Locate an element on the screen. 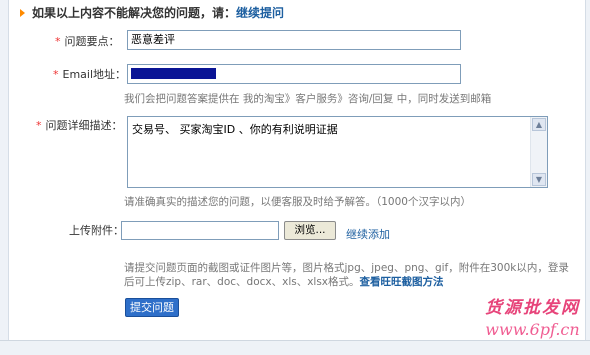  scroll-down-icon: ▼ is located at coordinates (539, 179).